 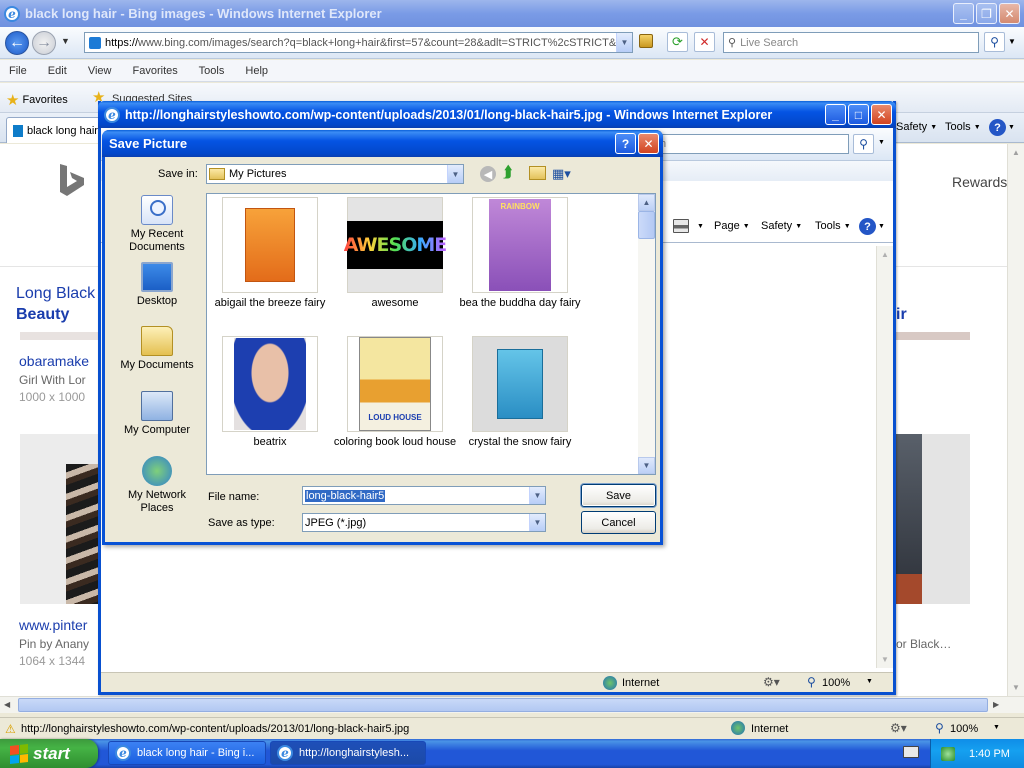 I want to click on main-tools-menu: Tools ▼, so click(x=963, y=127).